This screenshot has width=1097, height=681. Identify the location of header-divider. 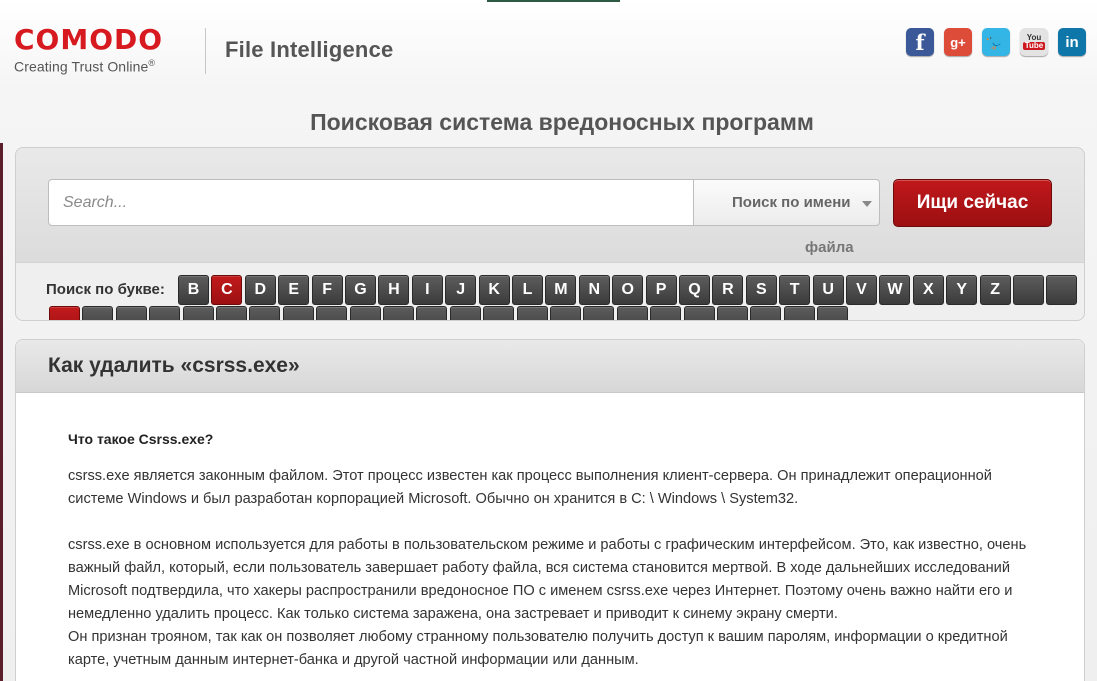
(205, 51).